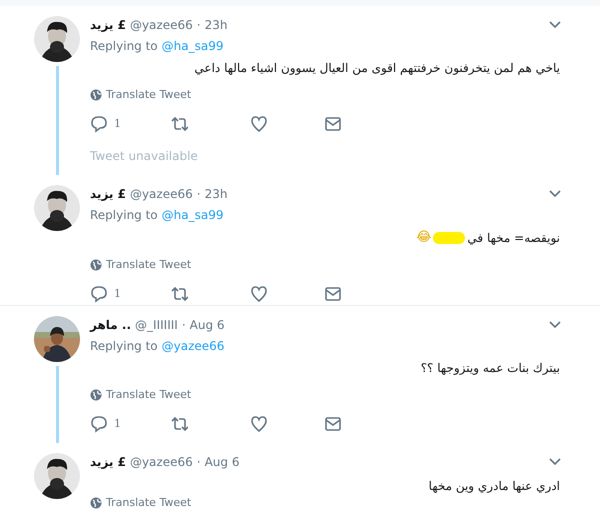 The image size is (600, 510). Describe the element at coordinates (193, 346) in the screenshot. I see `mention-link: @yazee66` at that location.